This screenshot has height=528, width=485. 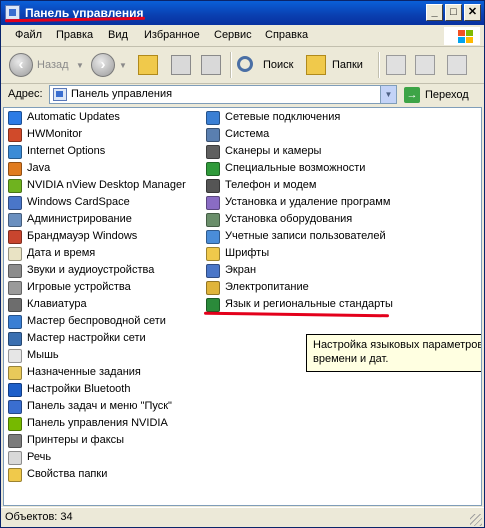 I want to click on add-hardware-icon, so click(x=213, y=220).